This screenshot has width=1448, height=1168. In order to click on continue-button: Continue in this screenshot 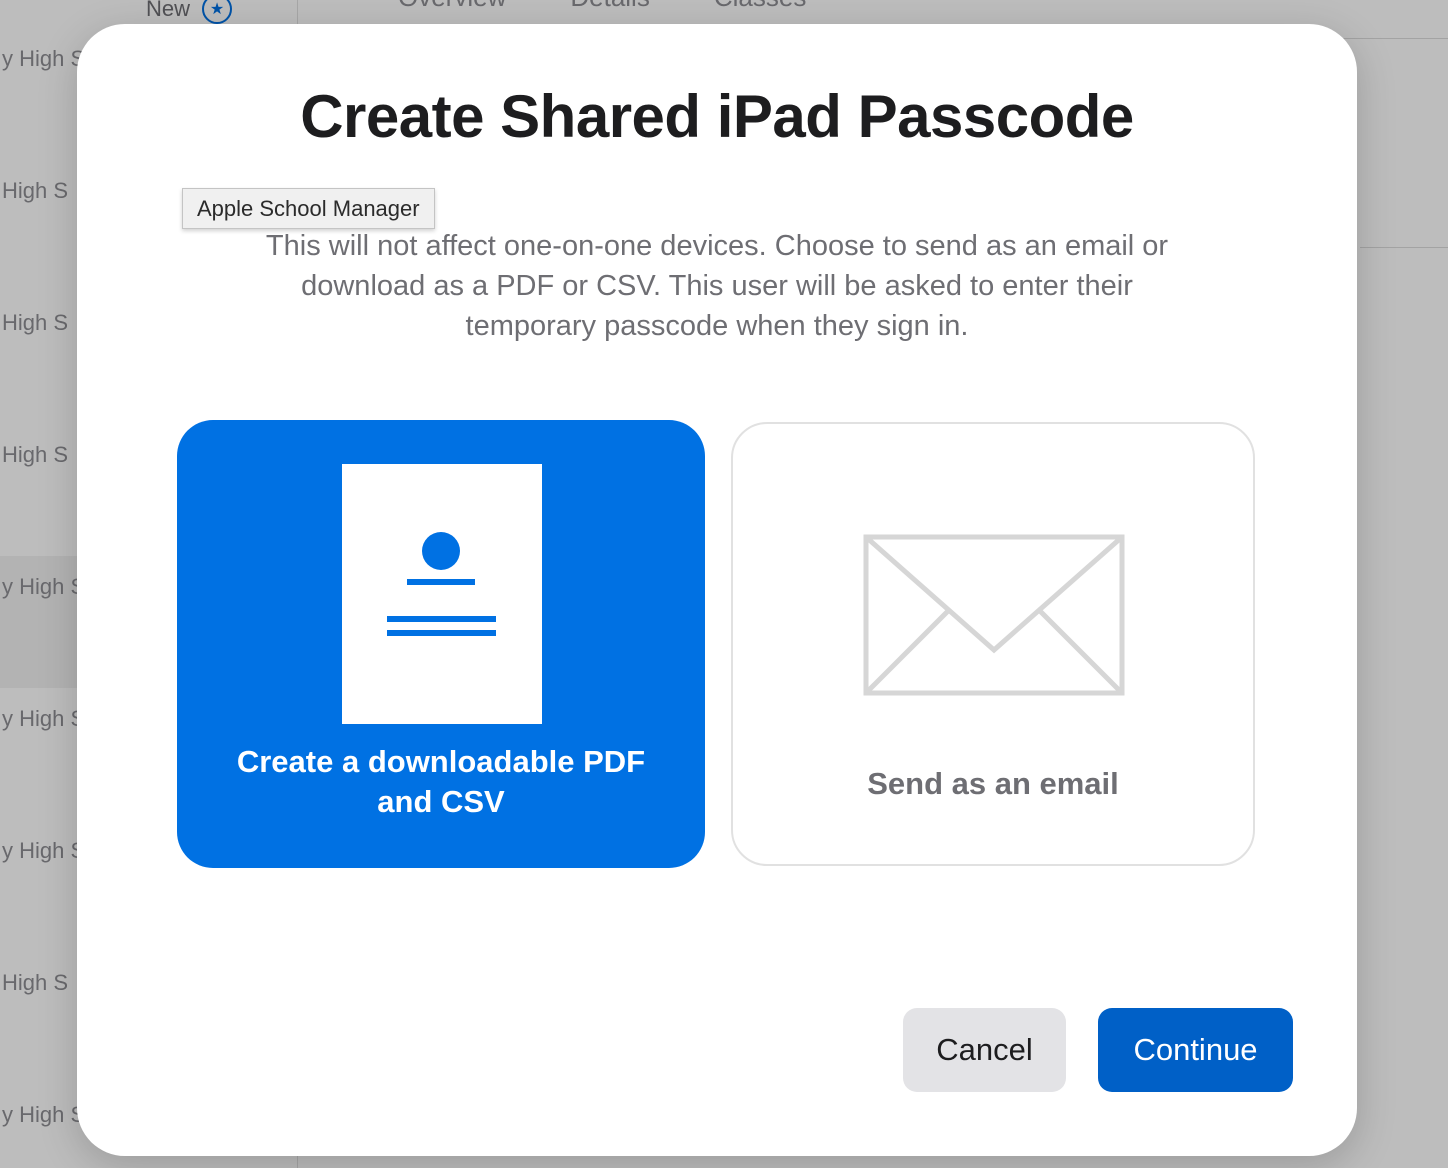, I will do `click(1195, 1050)`.